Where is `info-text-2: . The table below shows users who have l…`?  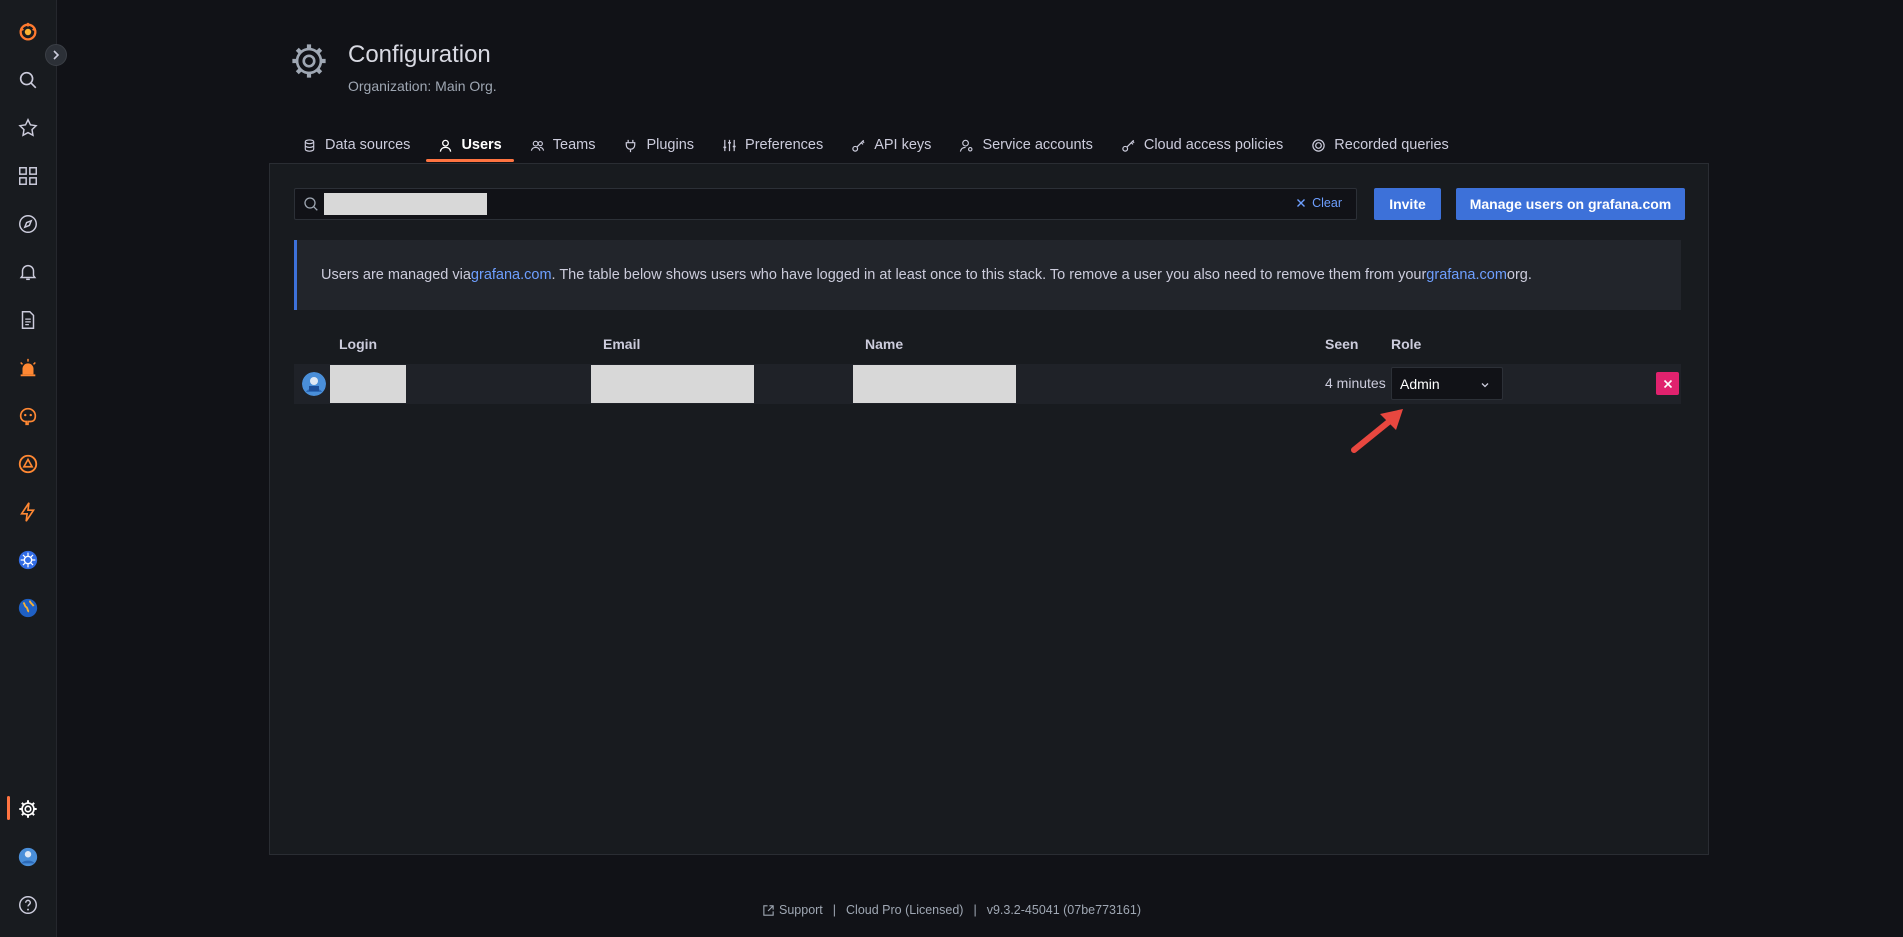
info-text-2: . The table below shows users who have l… is located at coordinates (989, 275).